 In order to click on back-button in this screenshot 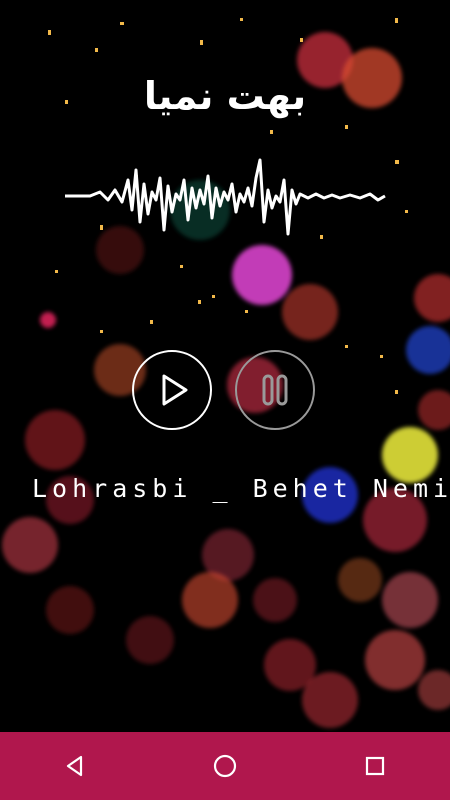, I will do `click(75, 766)`.